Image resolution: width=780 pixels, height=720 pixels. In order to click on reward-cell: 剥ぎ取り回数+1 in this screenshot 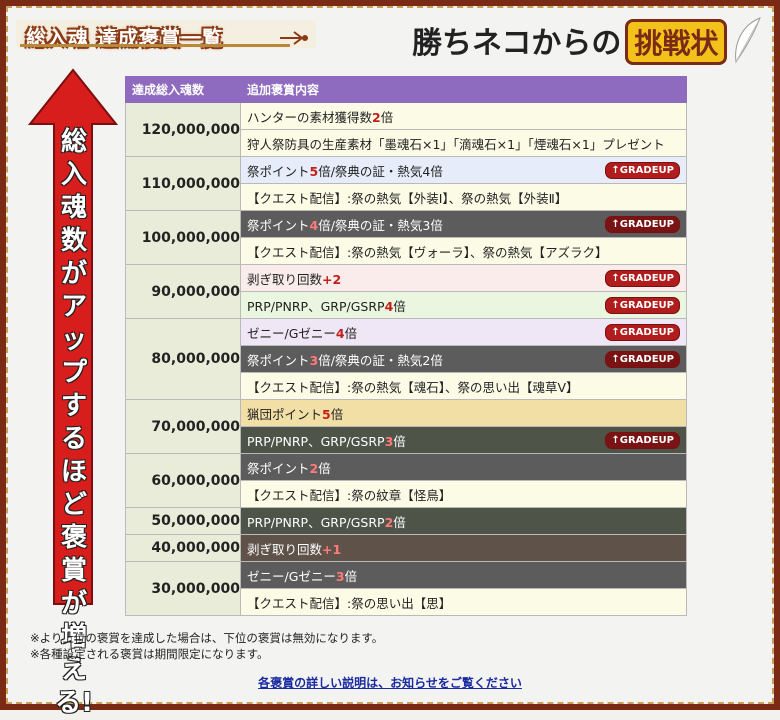, I will do `click(463, 548)`.